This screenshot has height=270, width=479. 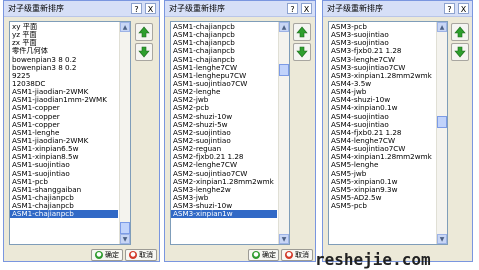 I want to click on list-item: ASM3-shuzi-10w, so click(x=224, y=206).